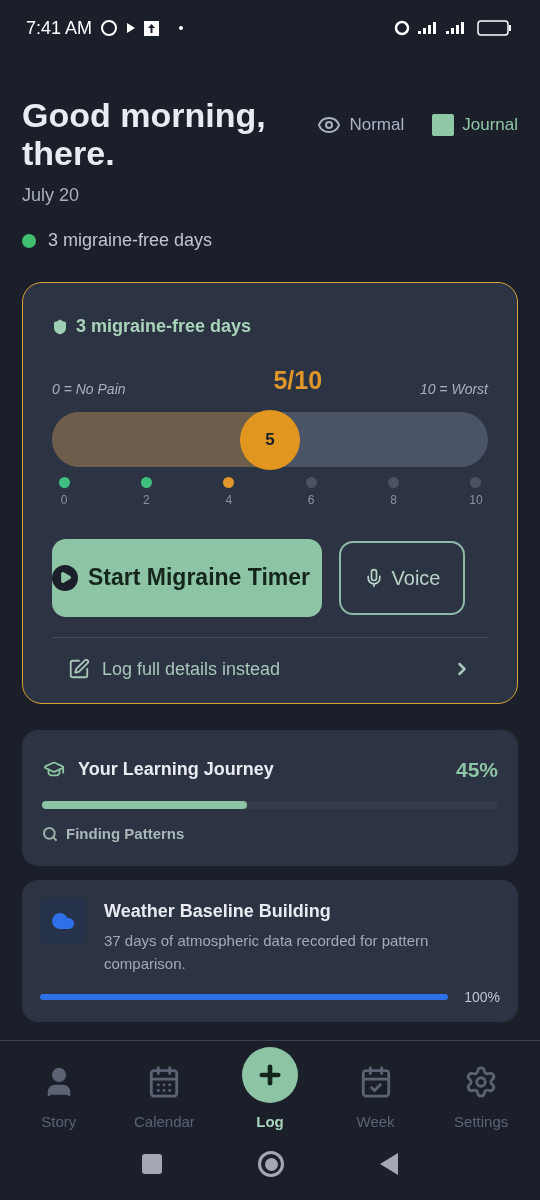 The height and width of the screenshot is (1200, 540). I want to click on date-text: July 20, so click(51, 195).